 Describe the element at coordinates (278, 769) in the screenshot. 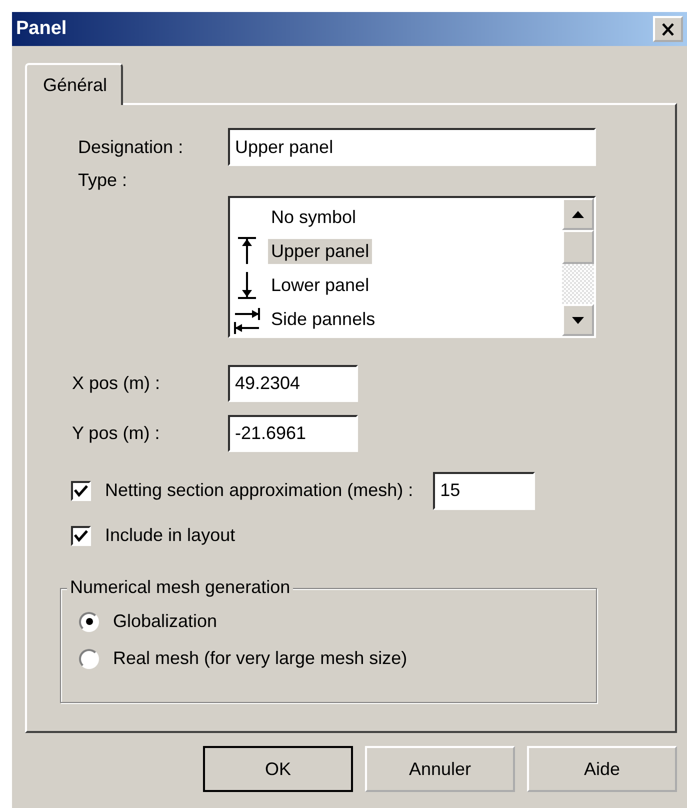

I see `dialog-button: OK` at that location.